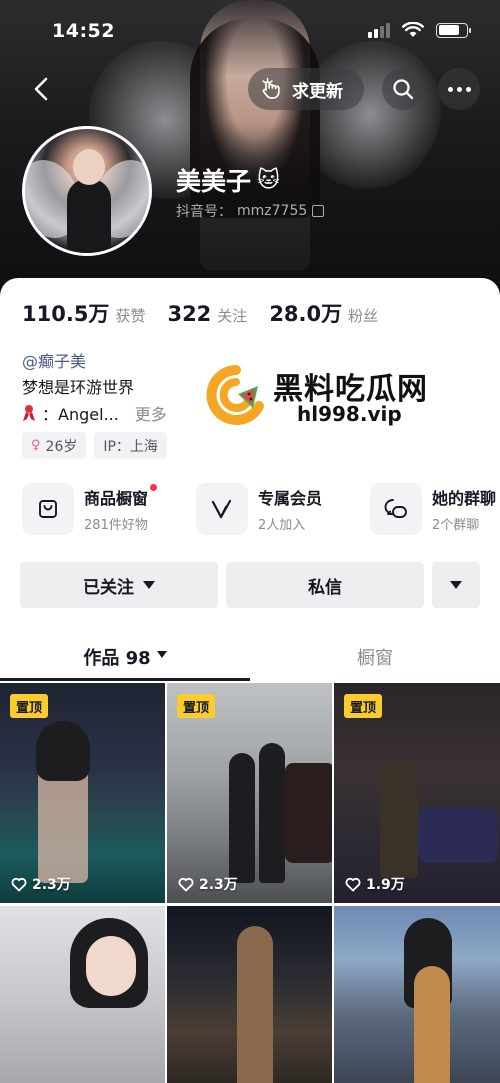  What do you see at coordinates (318, 211) in the screenshot?
I see `copy-icon` at bounding box center [318, 211].